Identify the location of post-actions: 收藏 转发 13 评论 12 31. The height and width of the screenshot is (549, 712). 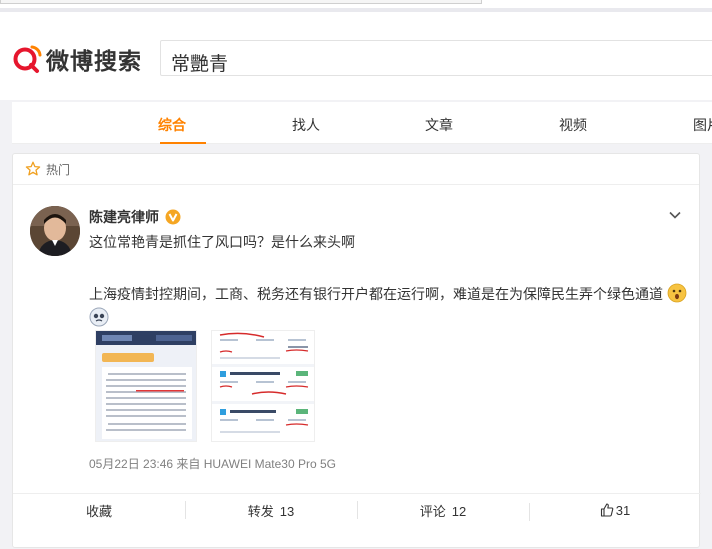
(357, 510).